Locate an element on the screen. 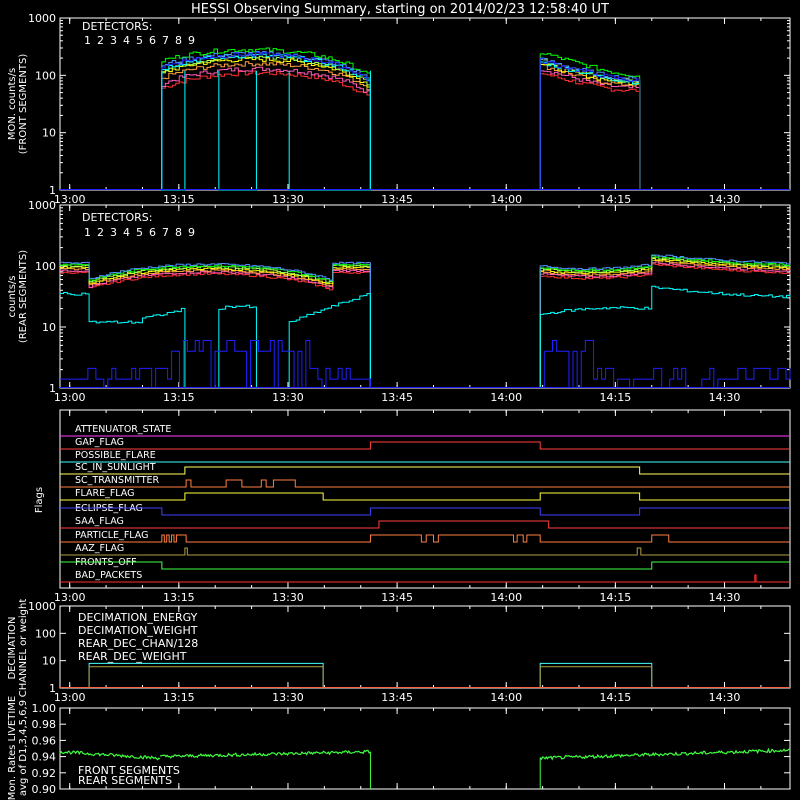  front-series-line-det1 is located at coordinates (401, 130).